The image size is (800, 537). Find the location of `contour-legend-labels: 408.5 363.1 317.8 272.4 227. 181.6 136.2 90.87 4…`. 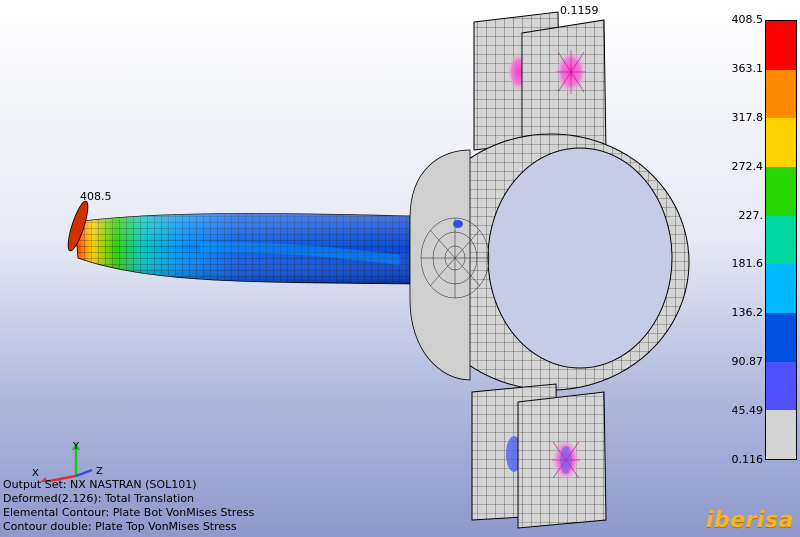

contour-legend-labels: 408.5 363.1 317.8 272.4 227. 181.6 136.2 90.87 4… is located at coordinates (734, 268).